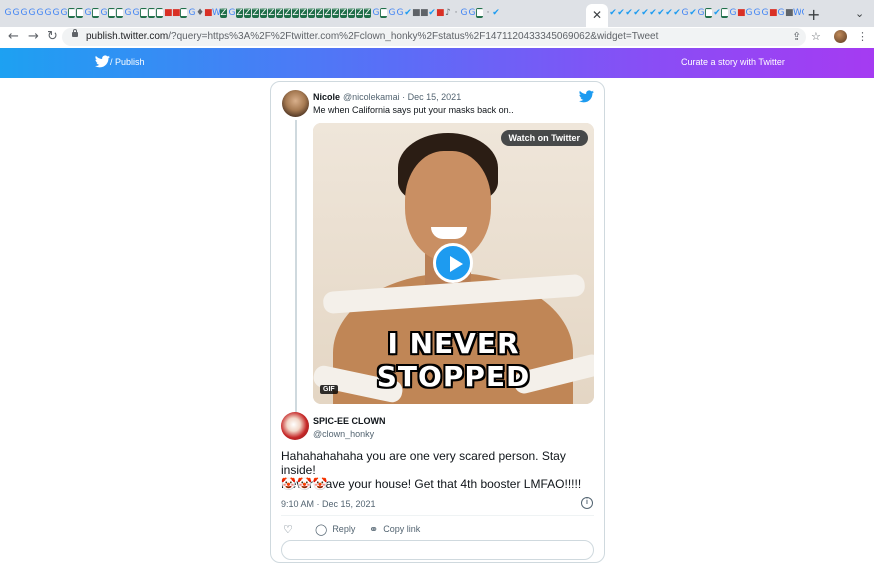 The height and width of the screenshot is (563, 874). What do you see at coordinates (349, 421) in the screenshot?
I see `author-name: SPIC-EE CLOWN` at bounding box center [349, 421].